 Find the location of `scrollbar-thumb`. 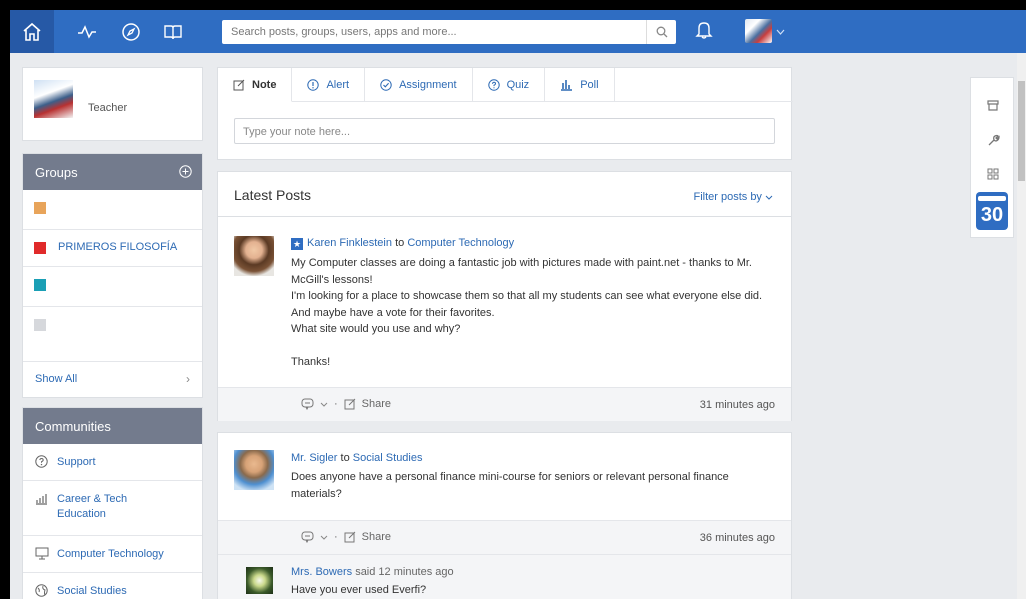

scrollbar-thumb is located at coordinates (1021, 131).